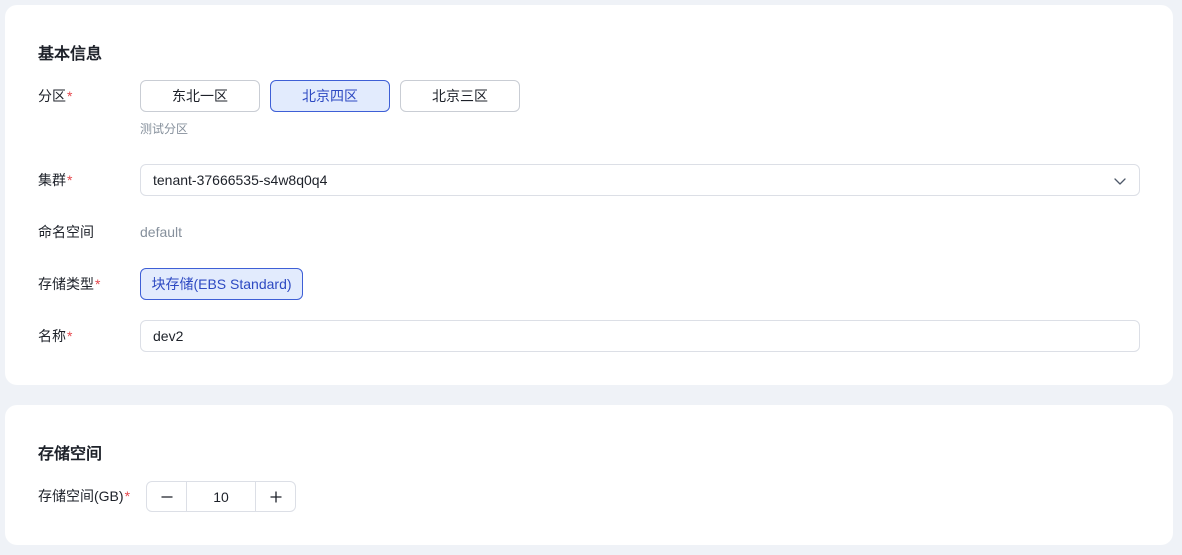  Describe the element at coordinates (640, 336) in the screenshot. I see `name-input: dev2` at that location.